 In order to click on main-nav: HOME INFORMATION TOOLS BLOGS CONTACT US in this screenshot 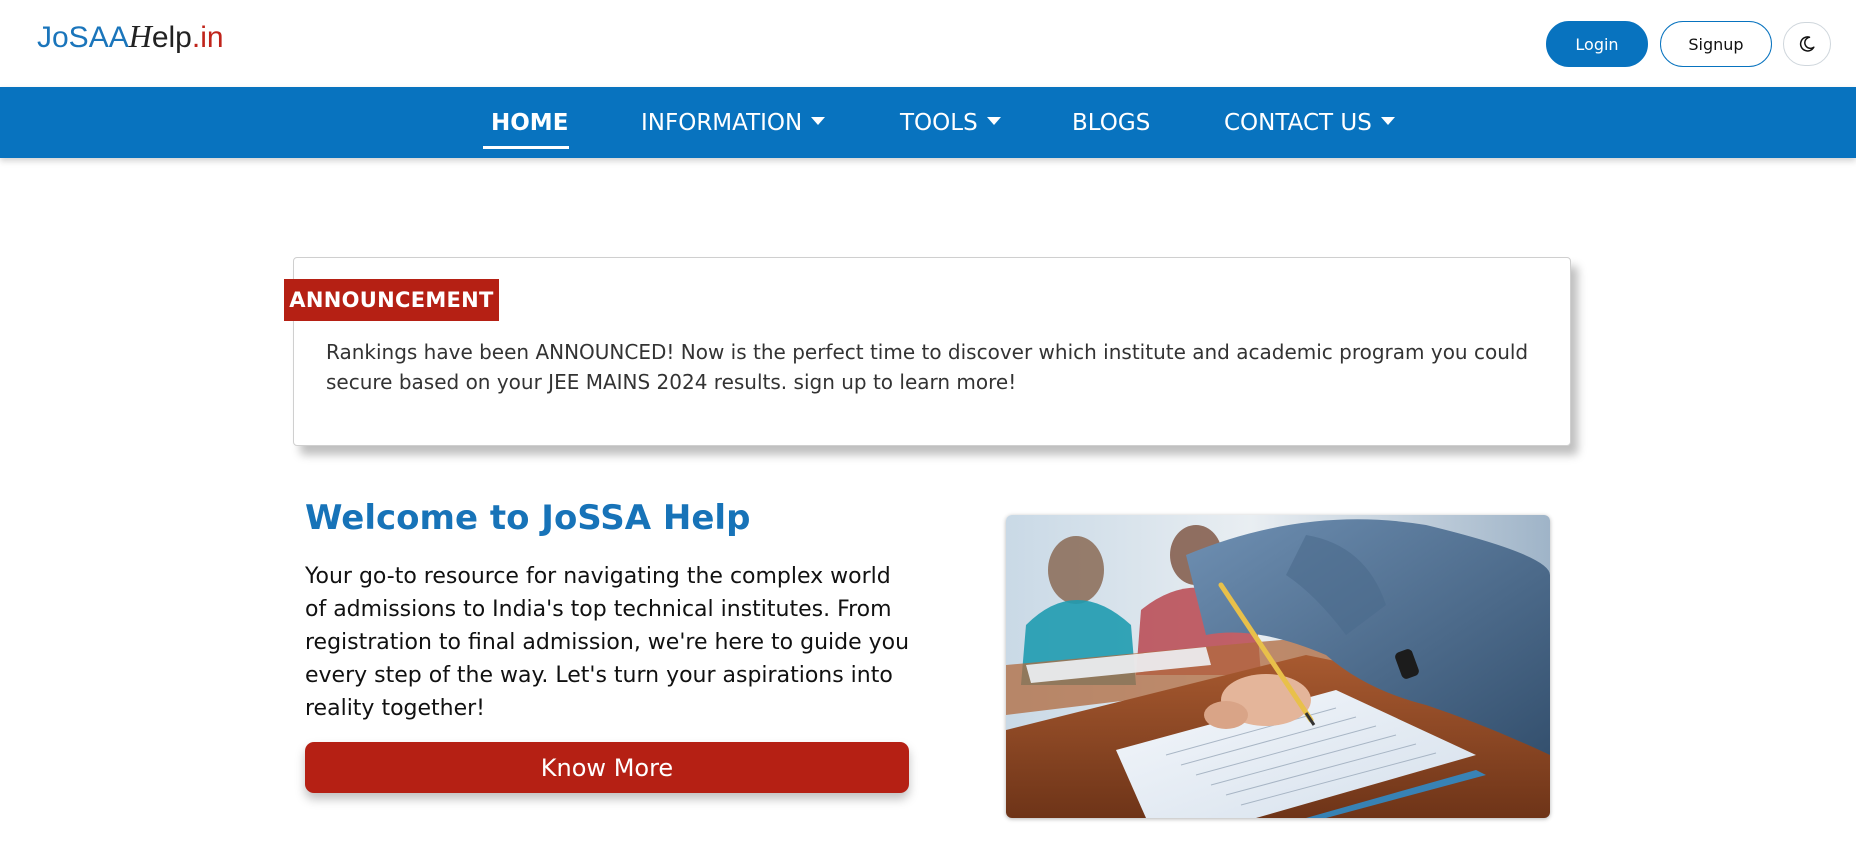, I will do `click(928, 122)`.